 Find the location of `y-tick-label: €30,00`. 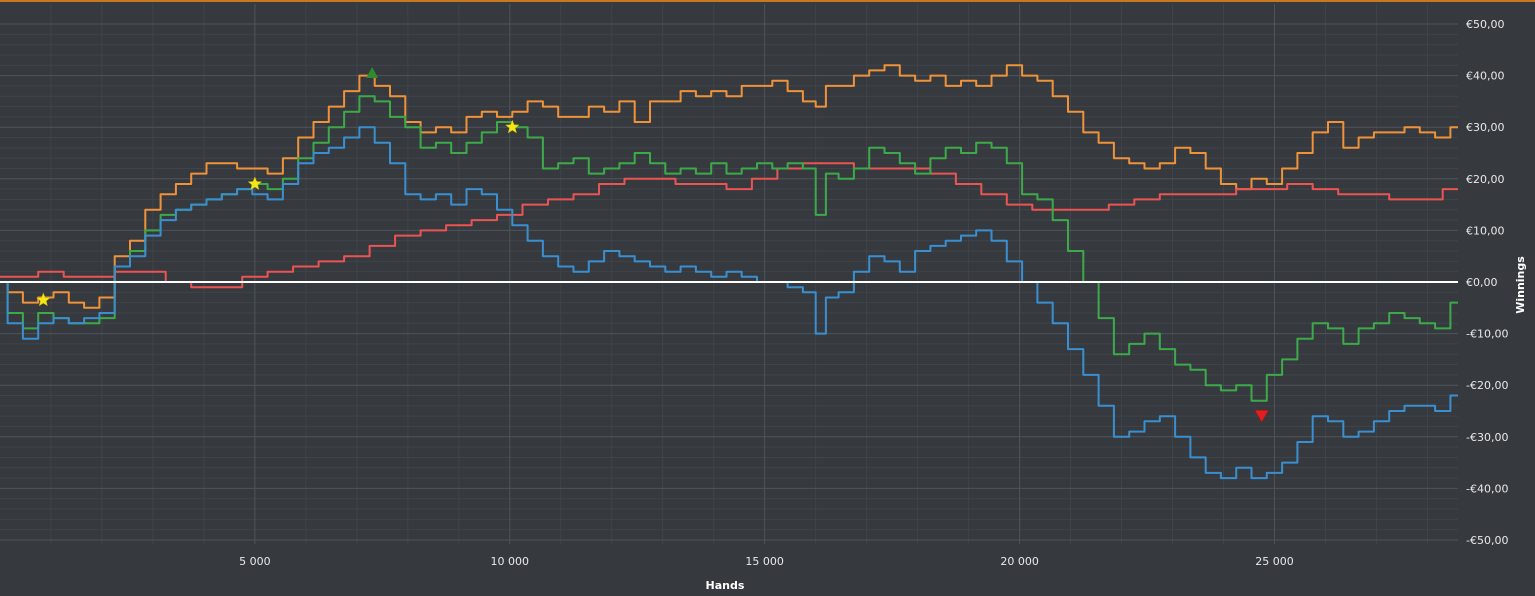

y-tick-label: €30,00 is located at coordinates (1485, 127).